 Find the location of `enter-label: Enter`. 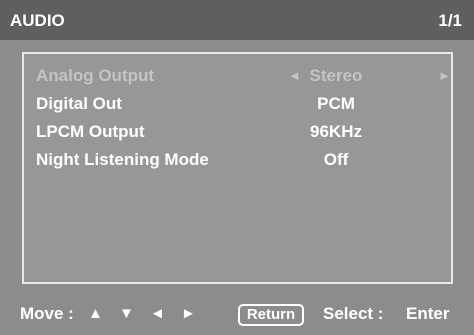

enter-label: Enter is located at coordinates (428, 313).